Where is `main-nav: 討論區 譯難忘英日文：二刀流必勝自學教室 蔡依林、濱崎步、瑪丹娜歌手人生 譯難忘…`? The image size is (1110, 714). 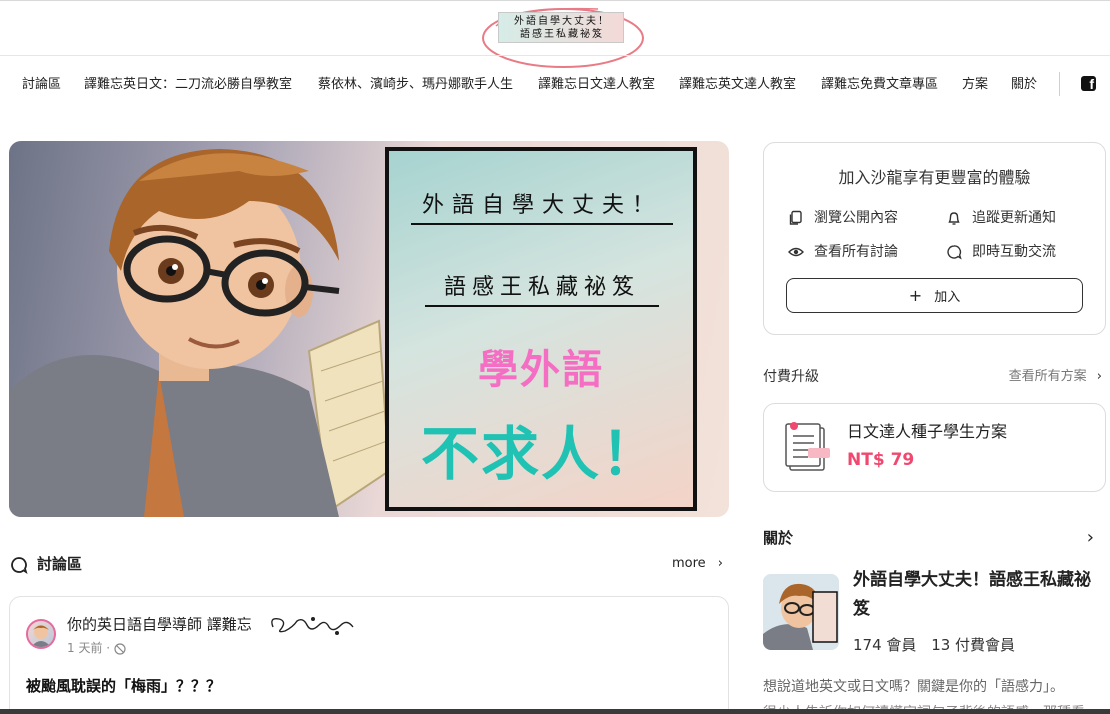
main-nav: 討論區 譯難忘英日文：二刀流必勝自學教室 蔡依林、濱崎步、瑪丹娜歌手人生 譯難忘… is located at coordinates (555, 85).